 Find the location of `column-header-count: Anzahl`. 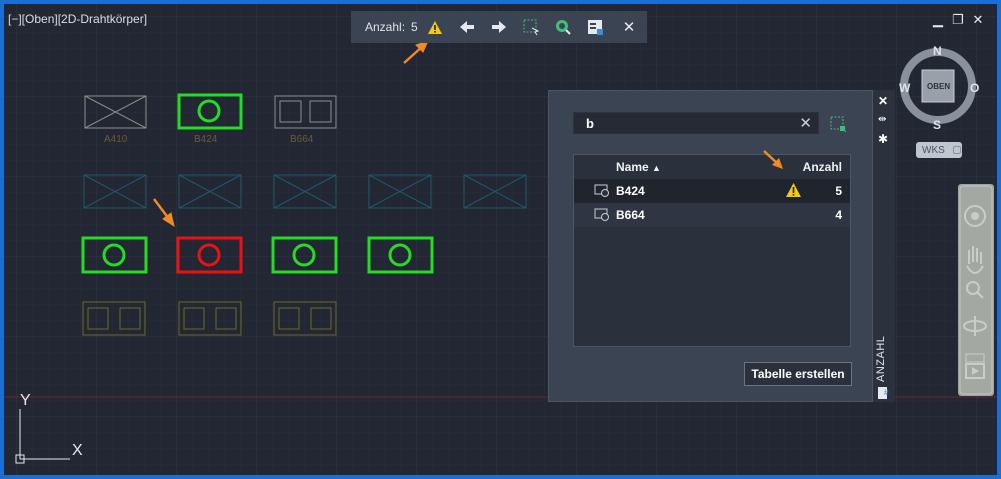

column-header-count: Anzahl is located at coordinates (822, 167).